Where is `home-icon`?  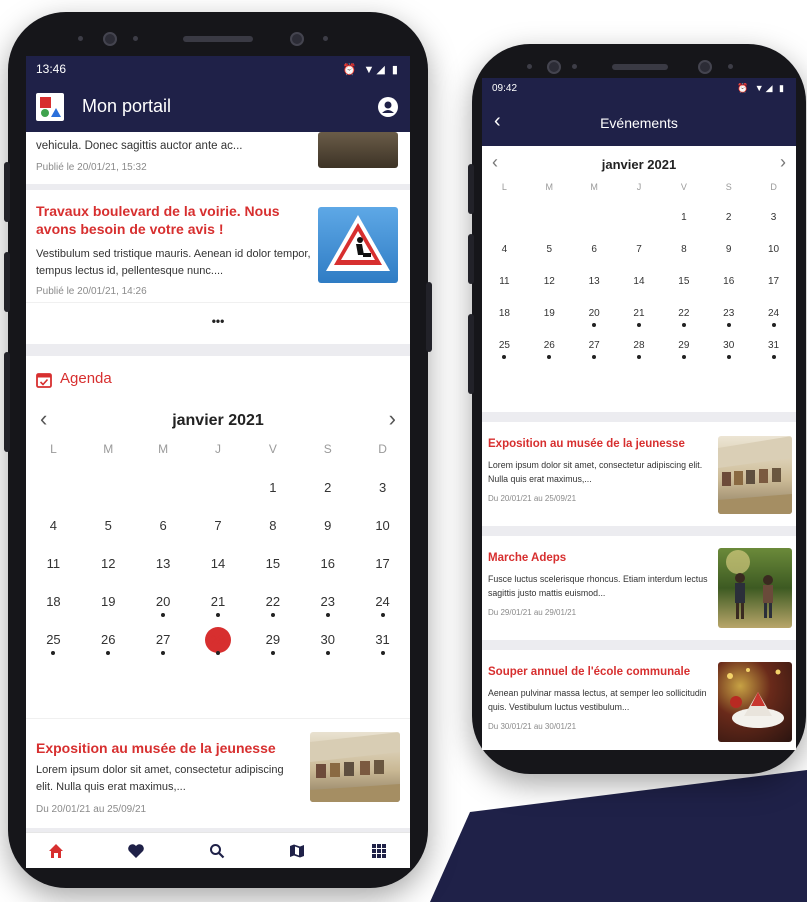 home-icon is located at coordinates (56, 851).